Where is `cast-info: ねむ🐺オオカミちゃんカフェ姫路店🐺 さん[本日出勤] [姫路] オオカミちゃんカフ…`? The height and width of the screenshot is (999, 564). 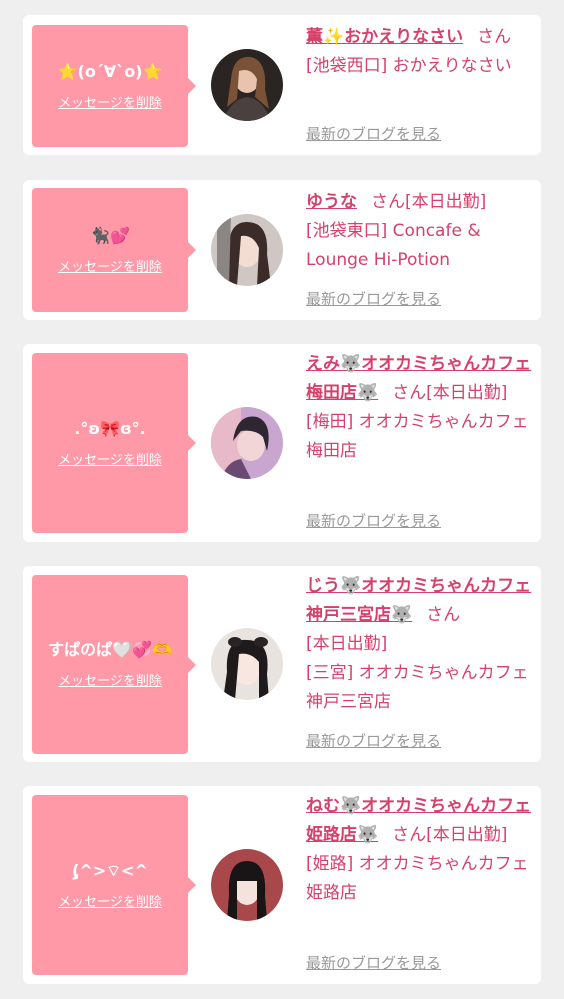
cast-info: ねむ🐺オオカミちゃんカフェ姫路店🐺 さん[本日出勤] [姫路] オオカミちゃんカフ… is located at coordinates (421, 850).